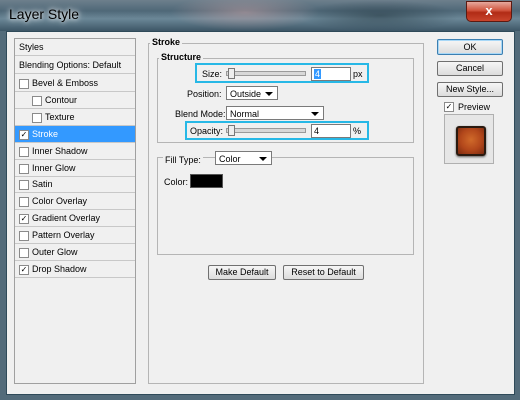 The image size is (520, 400). What do you see at coordinates (66, 218) in the screenshot?
I see `style-item-label: Gradient Overlay` at bounding box center [66, 218].